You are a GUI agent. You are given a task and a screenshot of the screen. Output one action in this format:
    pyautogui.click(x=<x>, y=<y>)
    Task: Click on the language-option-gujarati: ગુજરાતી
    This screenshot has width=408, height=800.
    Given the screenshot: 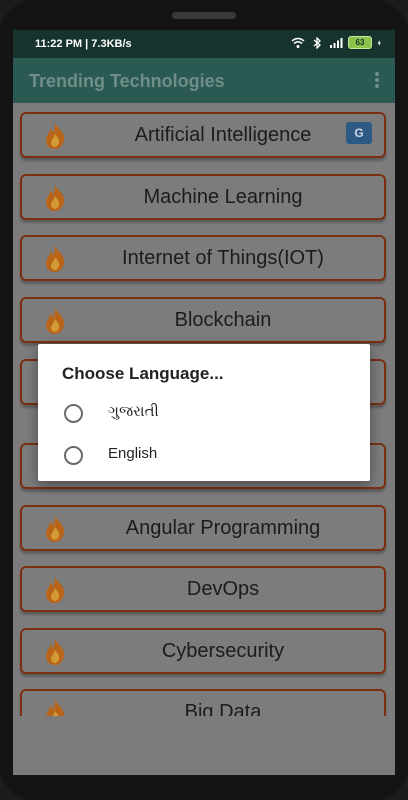 What is the action you would take?
    pyautogui.click(x=207, y=415)
    